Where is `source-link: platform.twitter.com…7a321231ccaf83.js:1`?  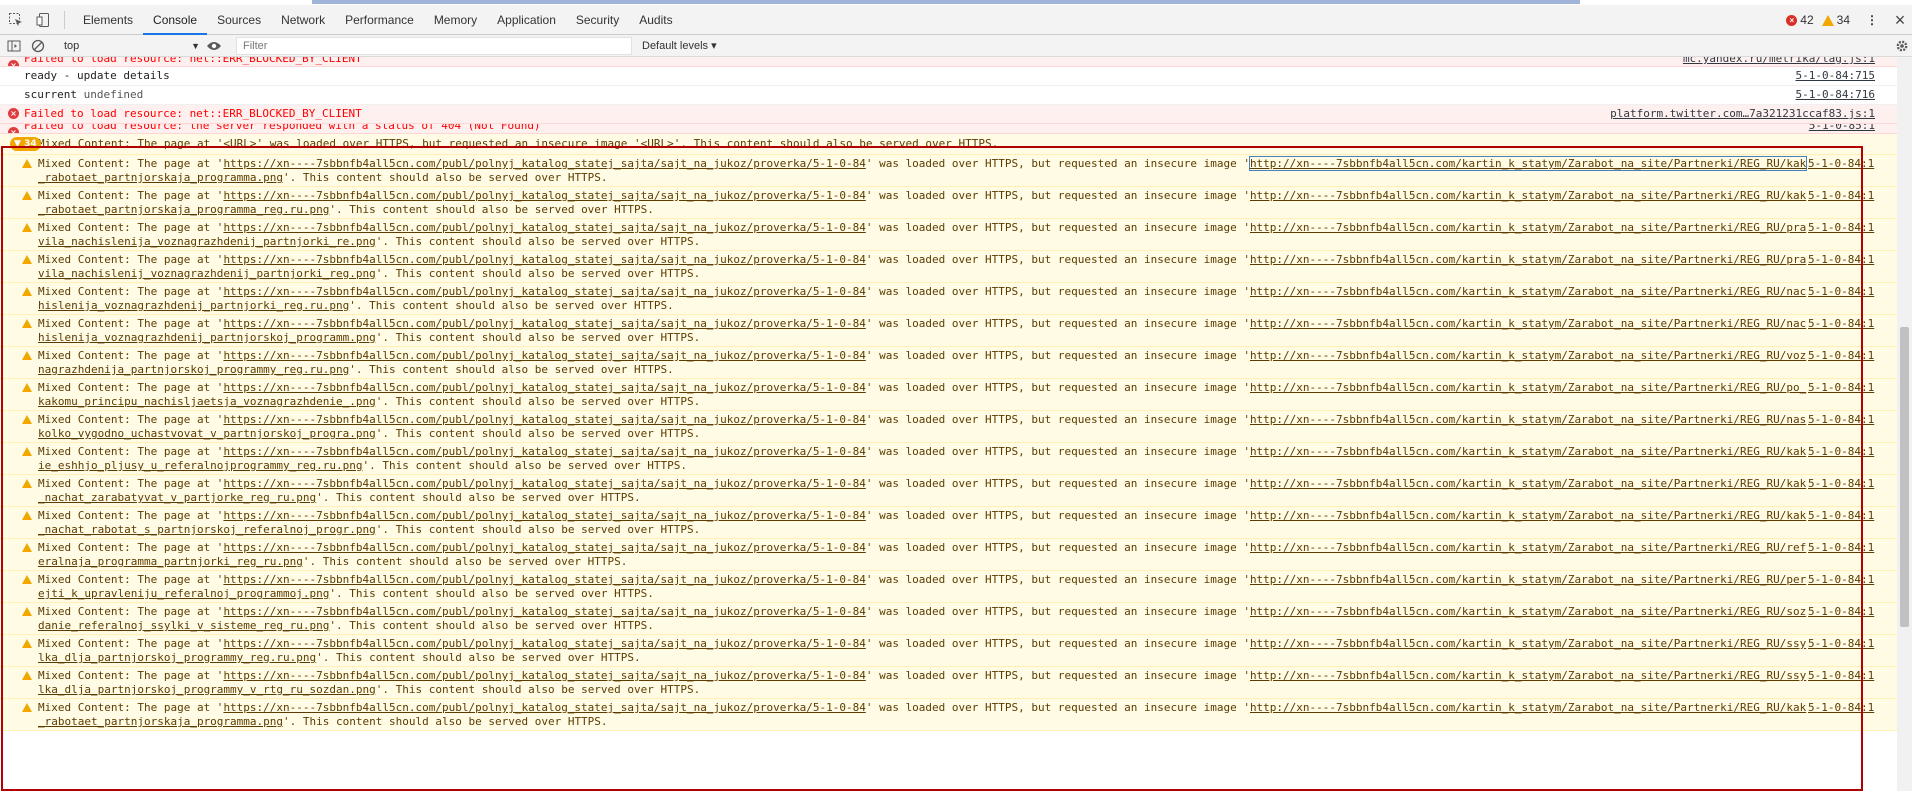 source-link: platform.twitter.com…7a321231ccaf83.js:1 is located at coordinates (1742, 114).